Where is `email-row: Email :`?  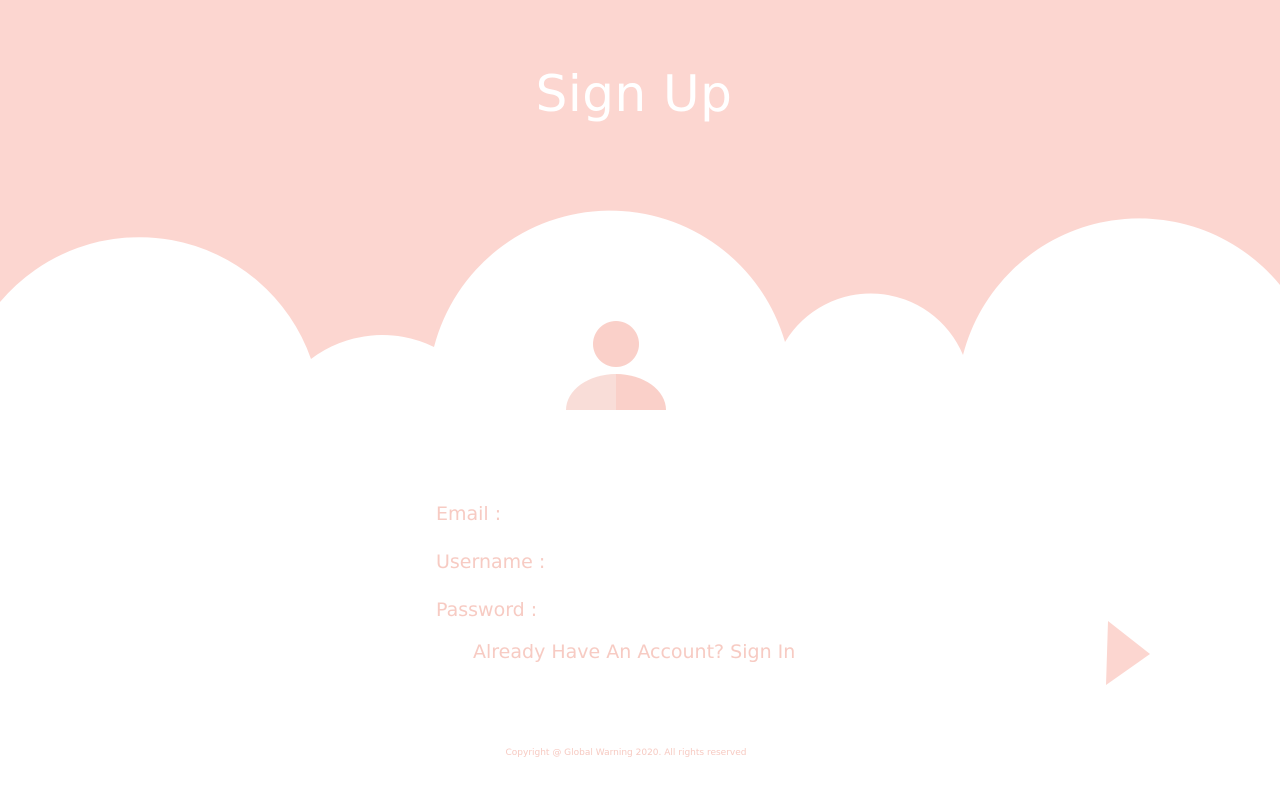
email-row: Email : is located at coordinates (756, 514).